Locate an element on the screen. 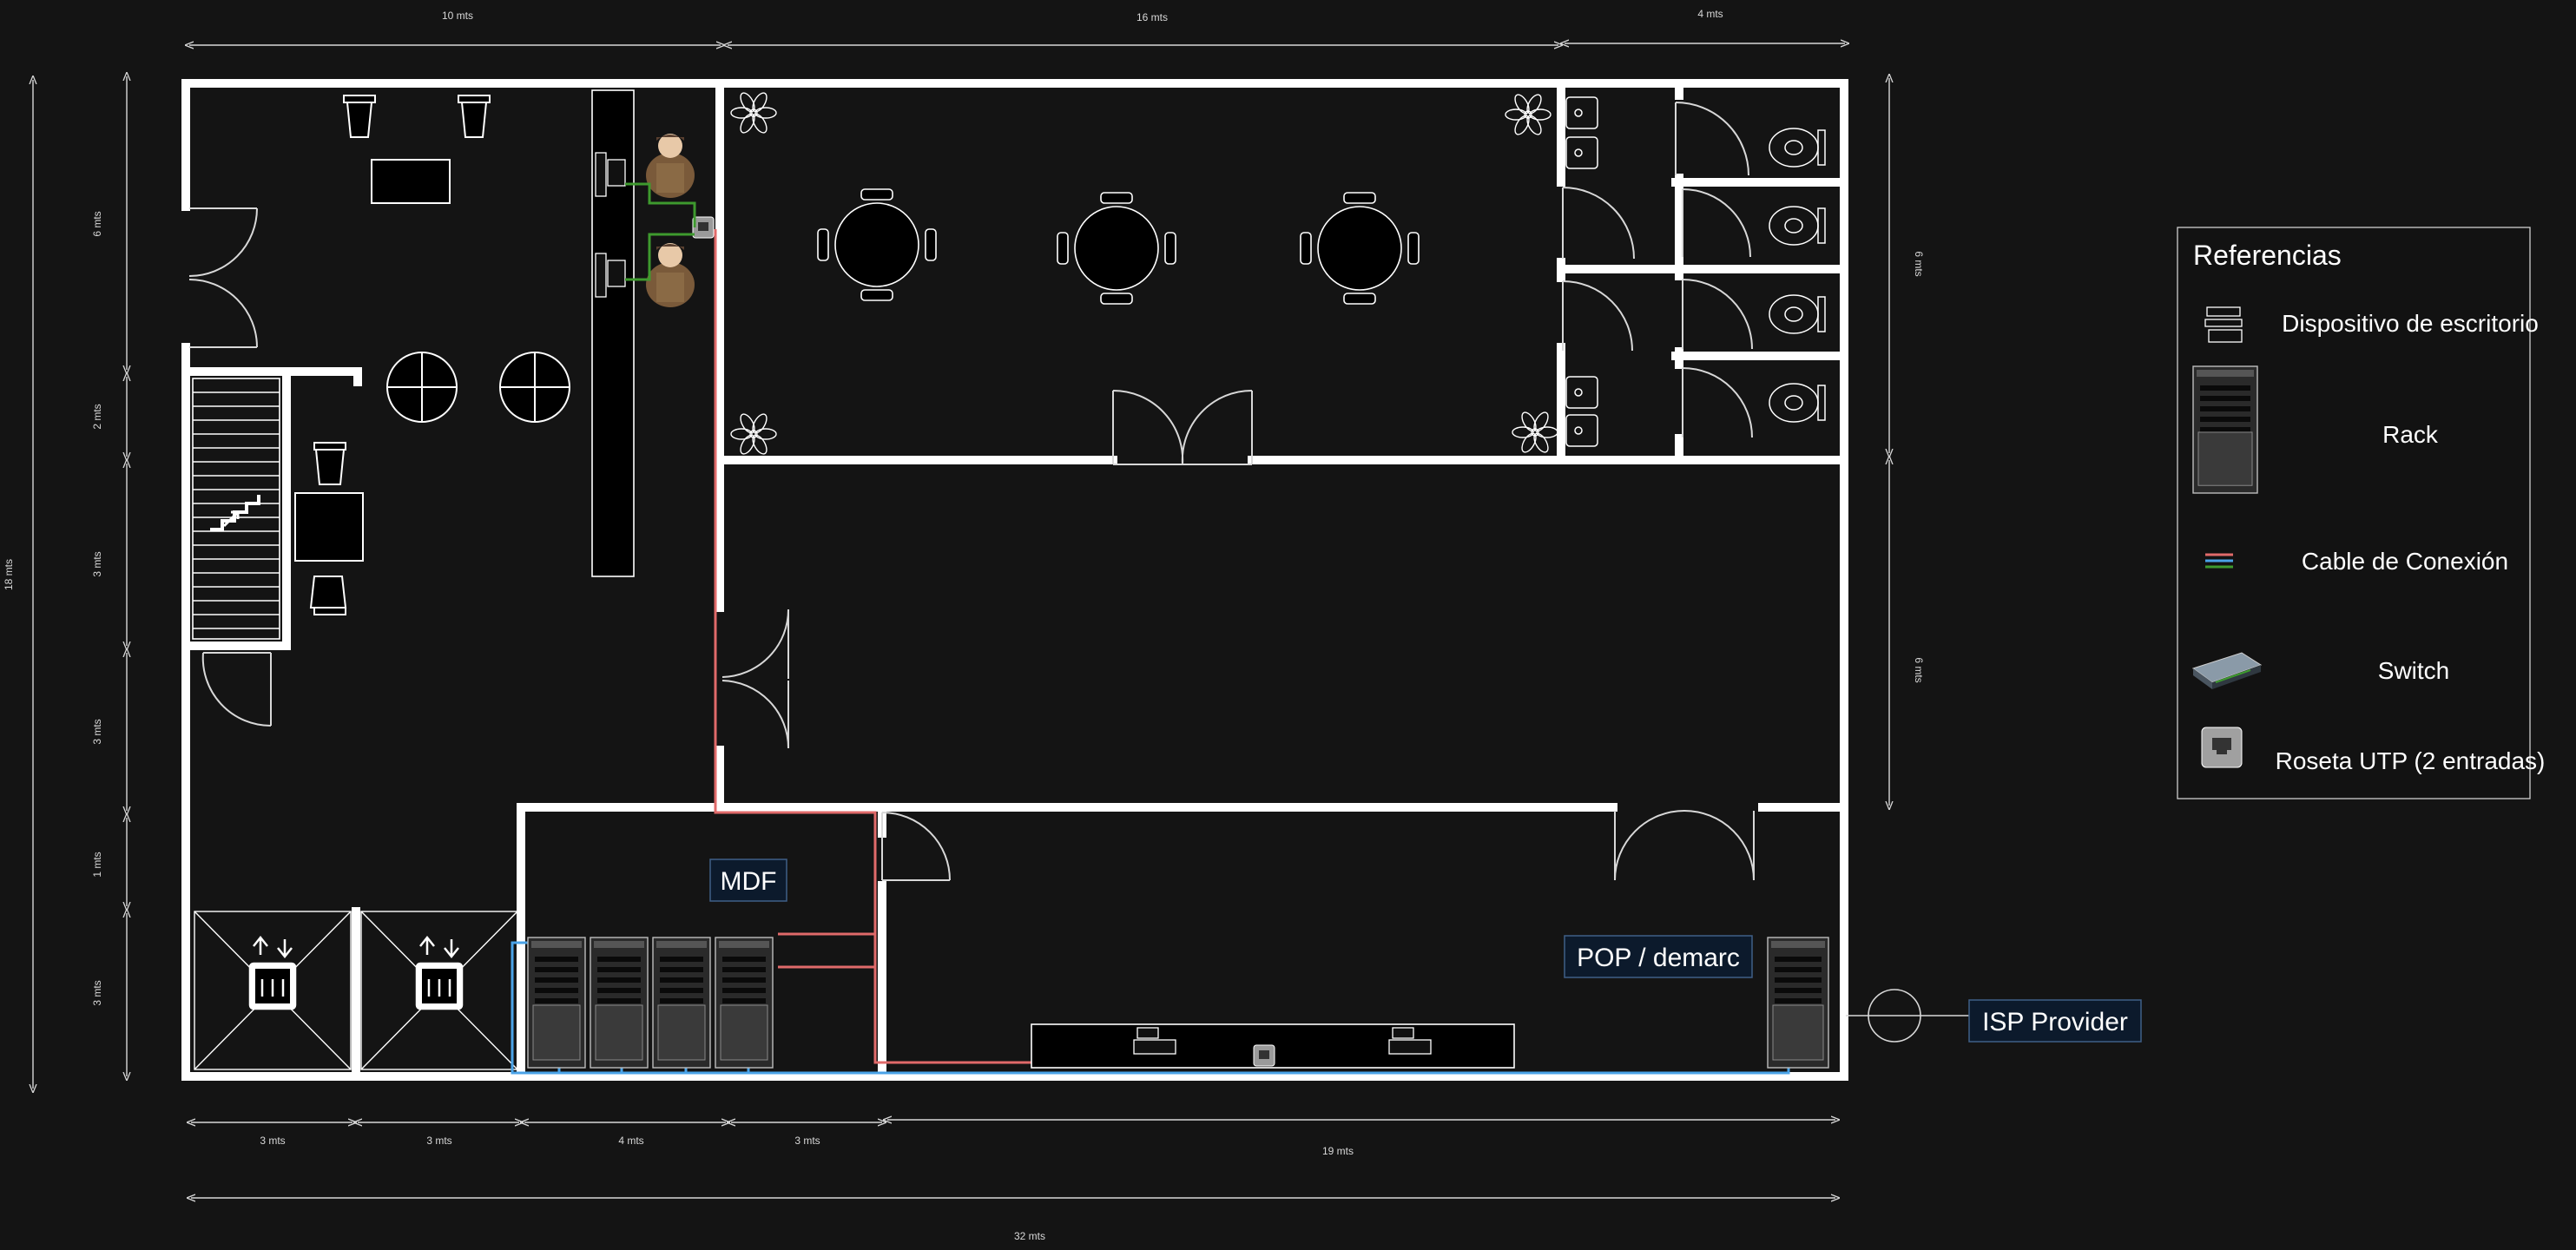 The width and height of the screenshot is (2576, 1250). dim-bottom-seg4: 3 mts is located at coordinates (807, 1141).